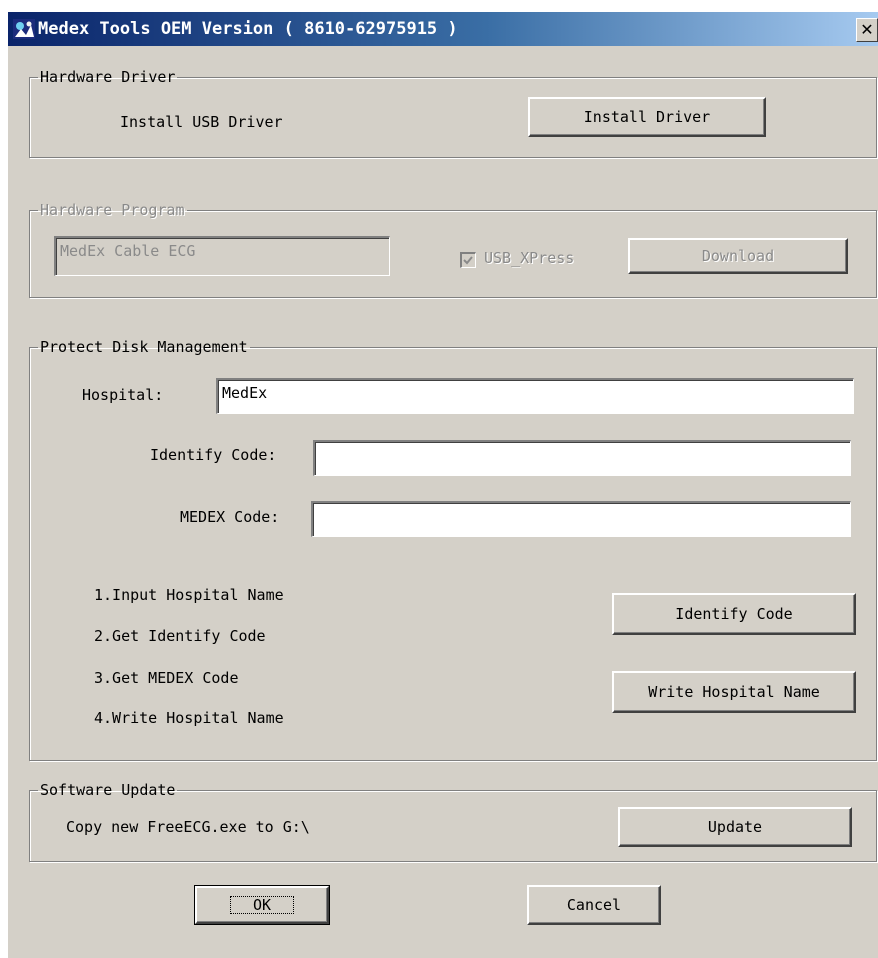  Describe the element at coordinates (529, 258) in the screenshot. I see `usb-xpress-label: USB_XPress` at that location.